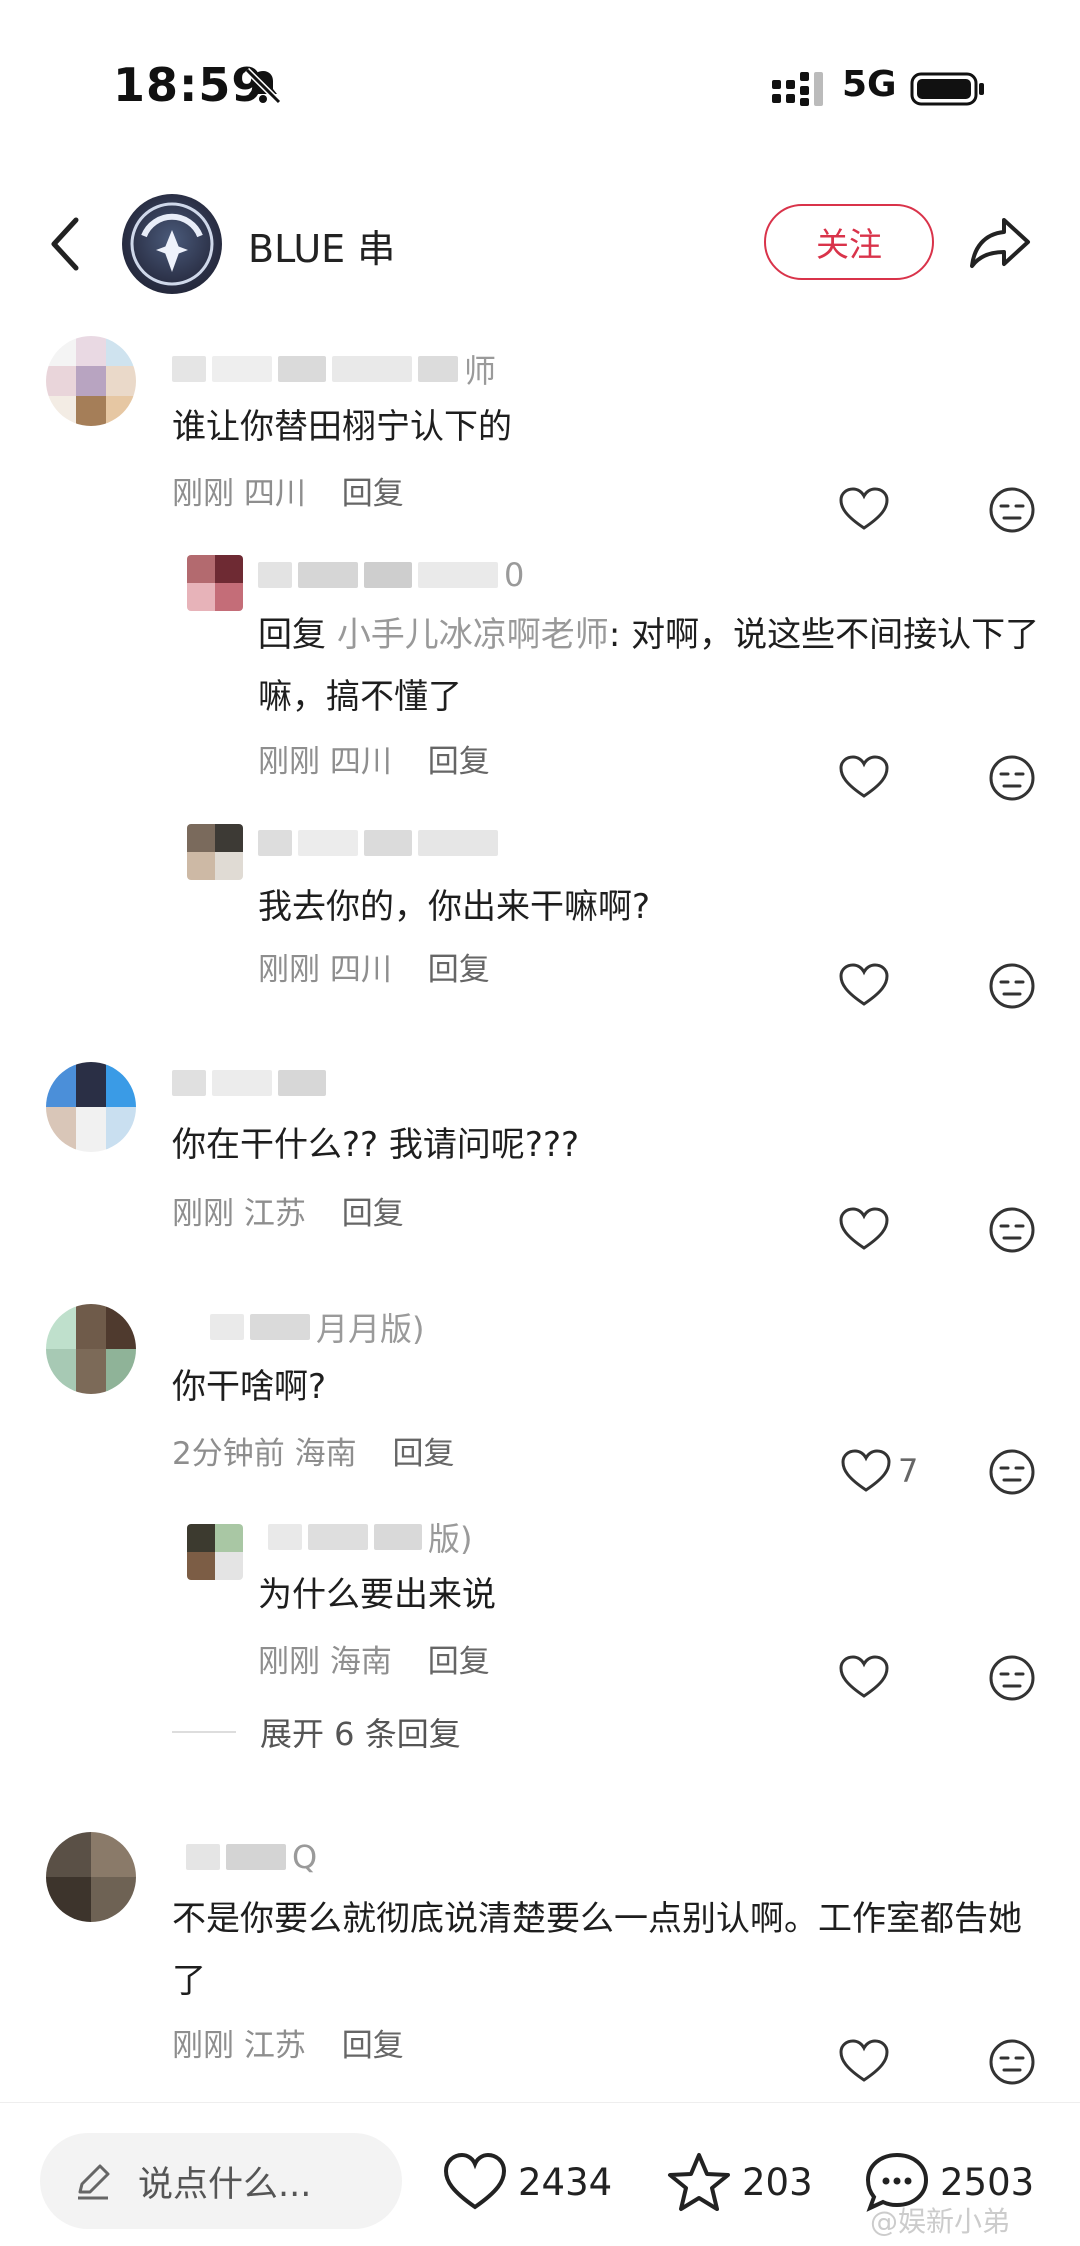 This screenshot has height=2246, width=1080. Describe the element at coordinates (473, 635) in the screenshot. I see `reply-to-user: 小手儿冰凉啊老师` at that location.